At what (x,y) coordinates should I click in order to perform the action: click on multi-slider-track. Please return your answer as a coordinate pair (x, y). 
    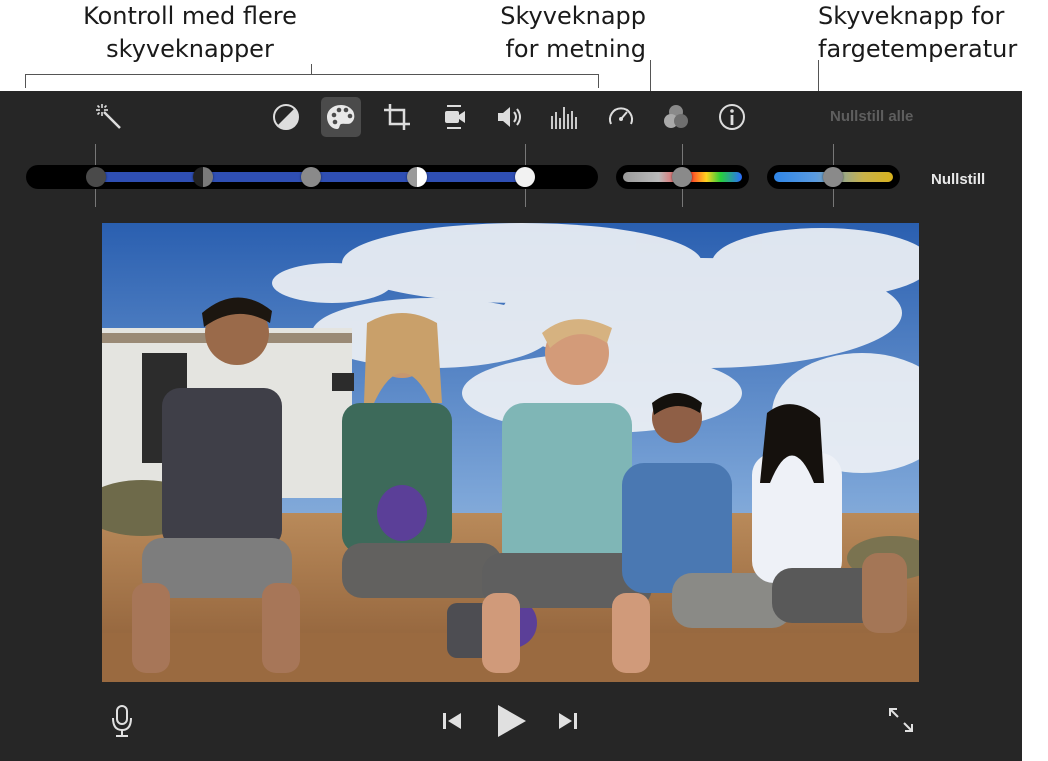
    Looking at the image, I should click on (312, 177).